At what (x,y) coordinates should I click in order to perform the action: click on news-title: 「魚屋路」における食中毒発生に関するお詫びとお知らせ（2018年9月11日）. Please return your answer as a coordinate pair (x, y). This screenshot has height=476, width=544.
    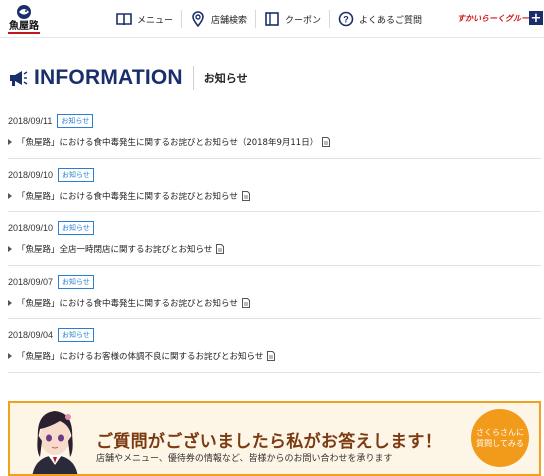
    Looking at the image, I should click on (168, 143).